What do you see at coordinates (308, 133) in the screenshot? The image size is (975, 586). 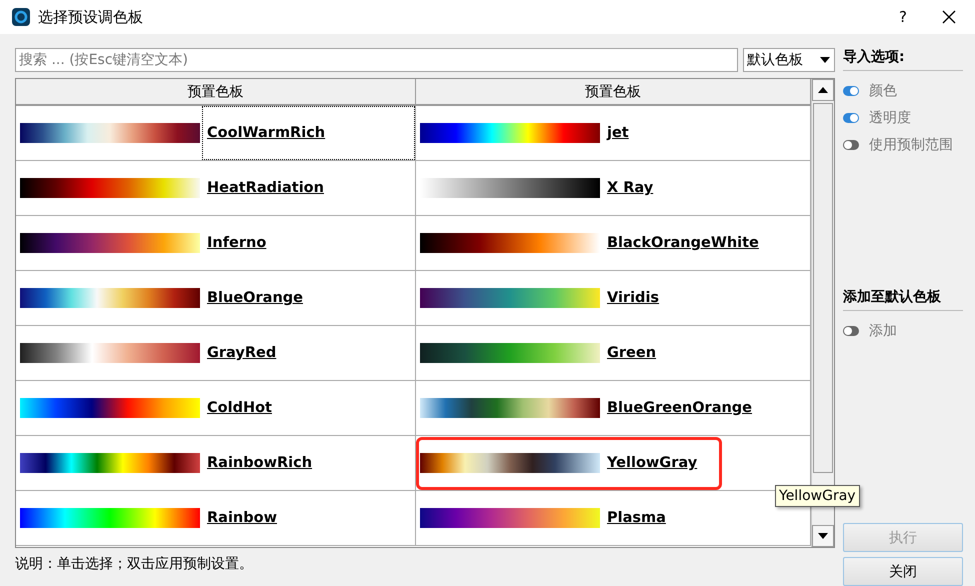 I see `palette-name: CoolWarmRich` at bounding box center [308, 133].